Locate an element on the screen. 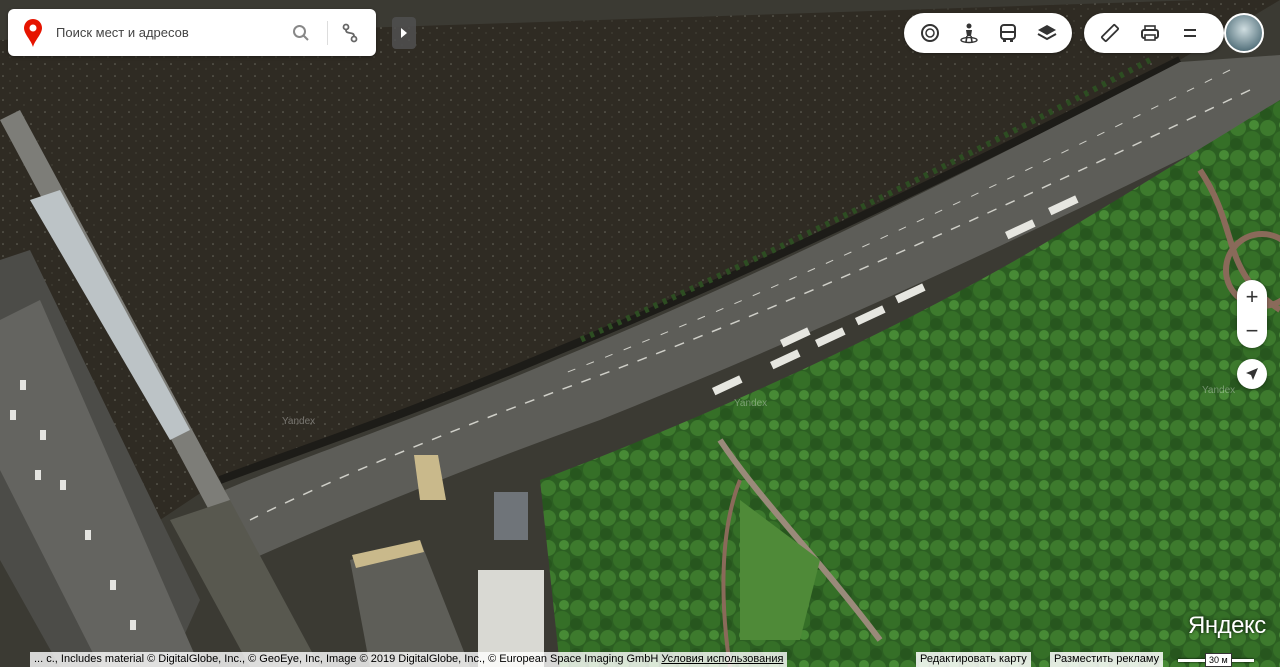 The height and width of the screenshot is (667, 1280). print-icon is located at coordinates (1150, 33).